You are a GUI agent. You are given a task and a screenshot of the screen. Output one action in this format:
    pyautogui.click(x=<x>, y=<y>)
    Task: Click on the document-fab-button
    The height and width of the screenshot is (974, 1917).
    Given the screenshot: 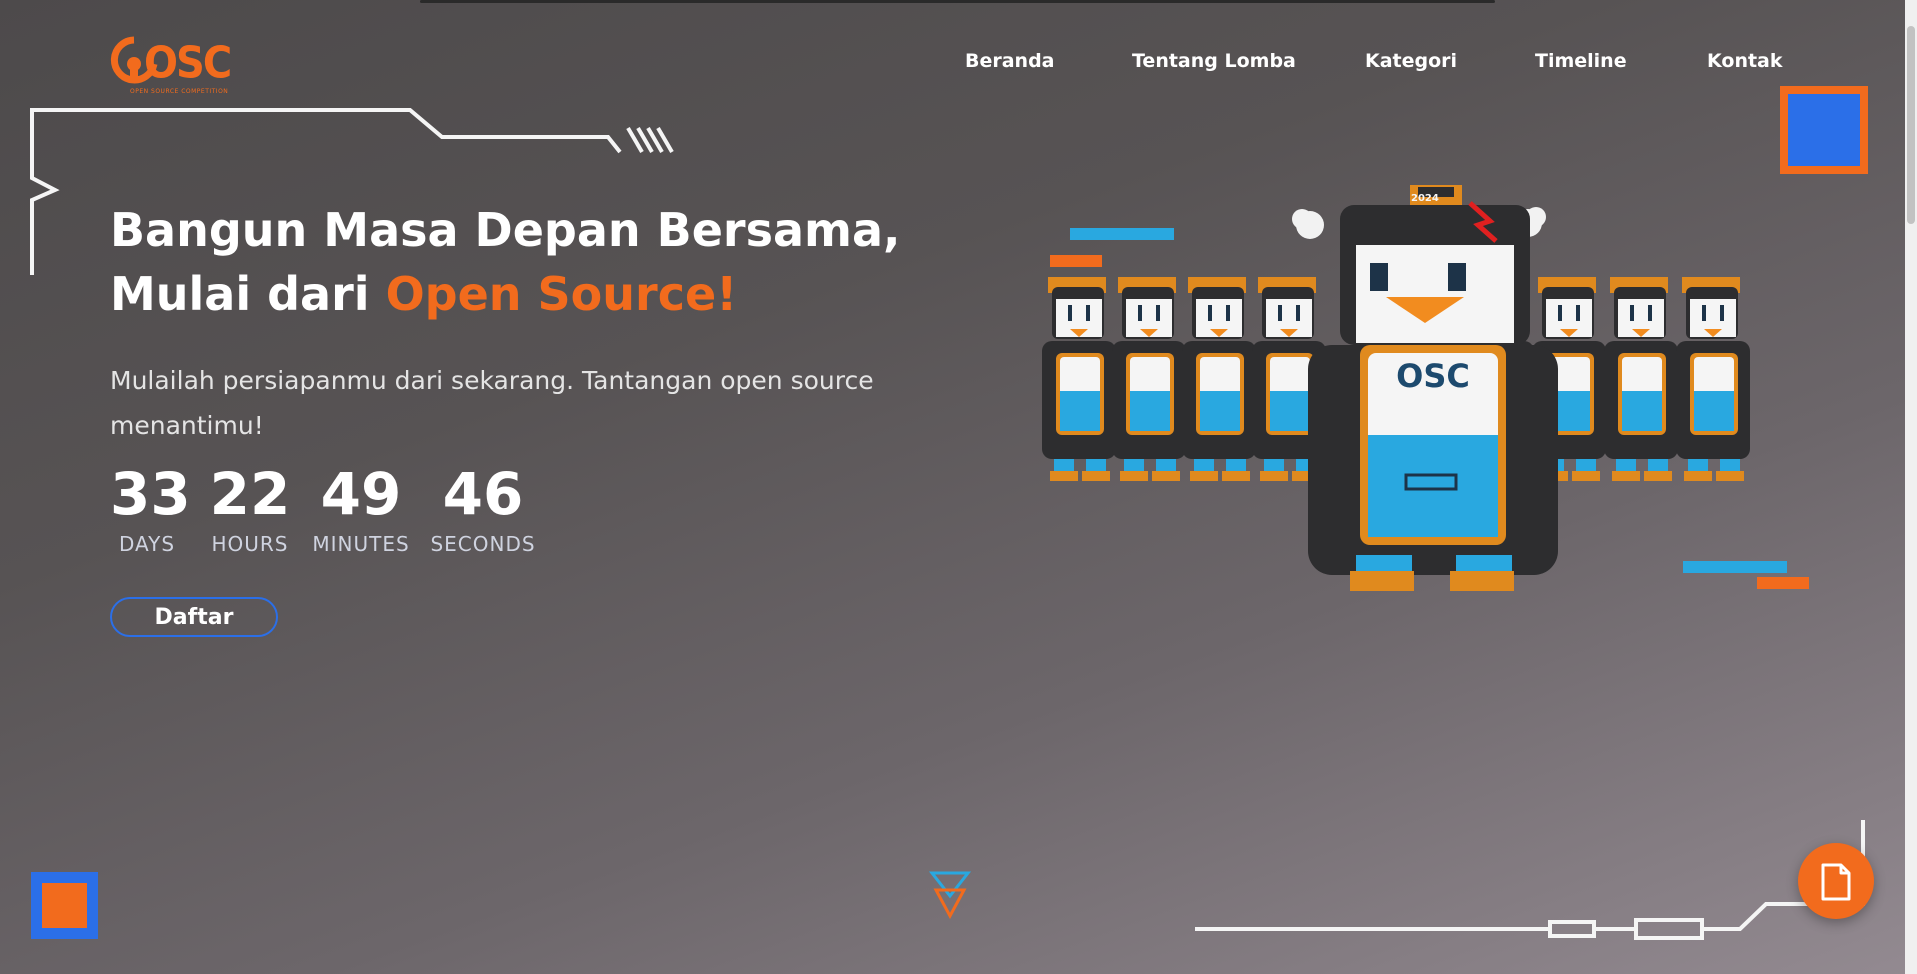 What is the action you would take?
    pyautogui.click(x=1836, y=881)
    